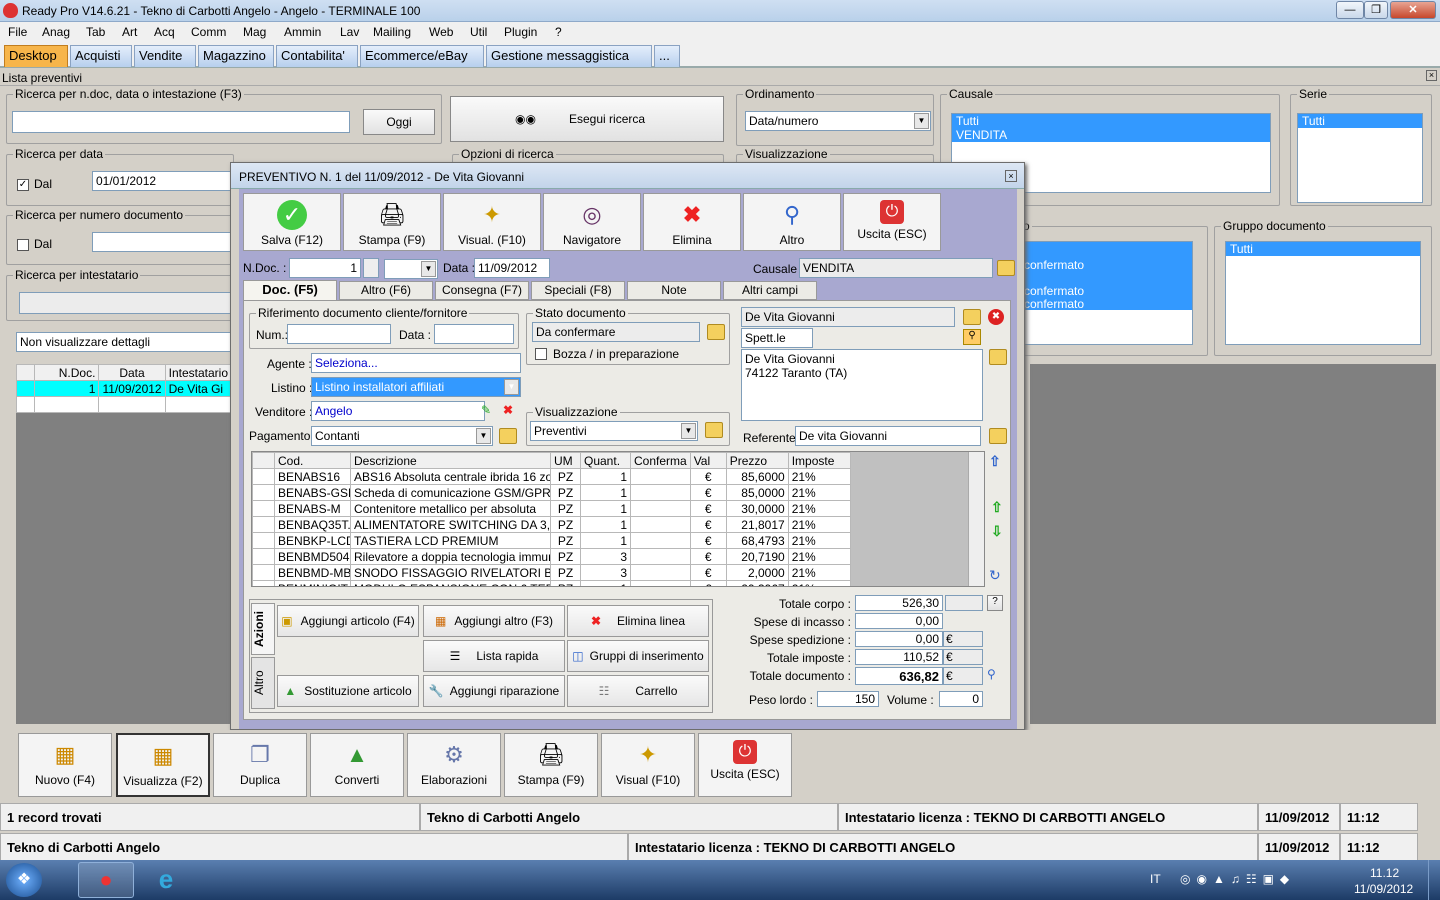  Describe the element at coordinates (36, 56) in the screenshot. I see `tab-desktop: Desktop` at that location.